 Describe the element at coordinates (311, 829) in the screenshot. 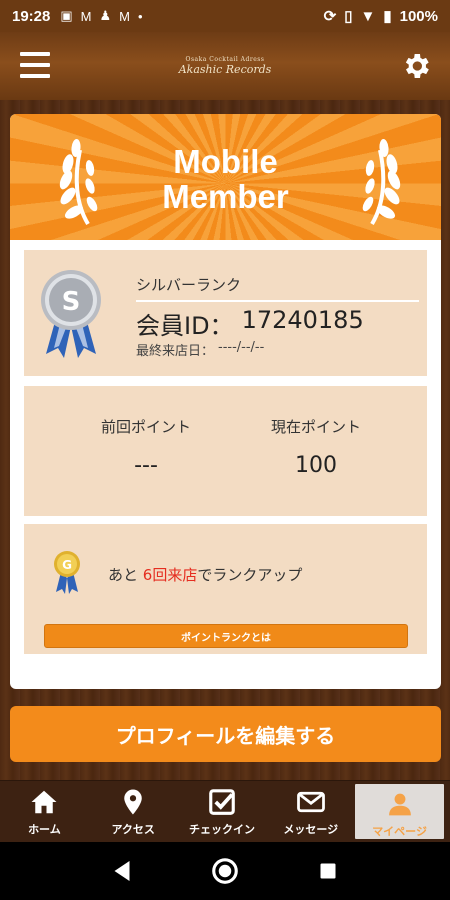

I see `tab-label: メッセージ` at that location.